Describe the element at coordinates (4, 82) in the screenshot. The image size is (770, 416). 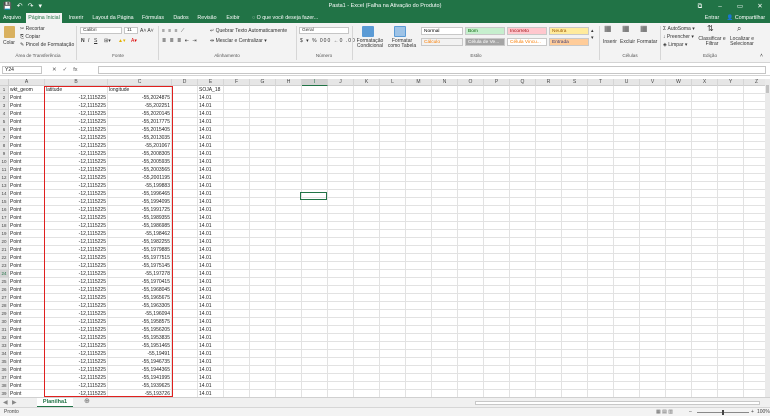
I see `select-all-corner` at that location.